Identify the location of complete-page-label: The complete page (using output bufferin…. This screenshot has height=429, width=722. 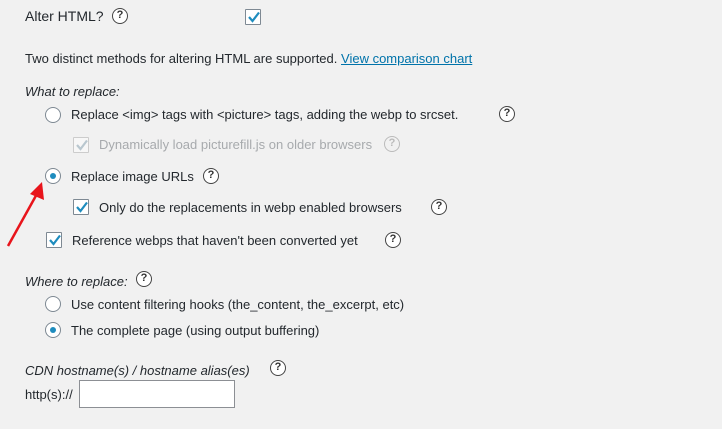
(195, 330).